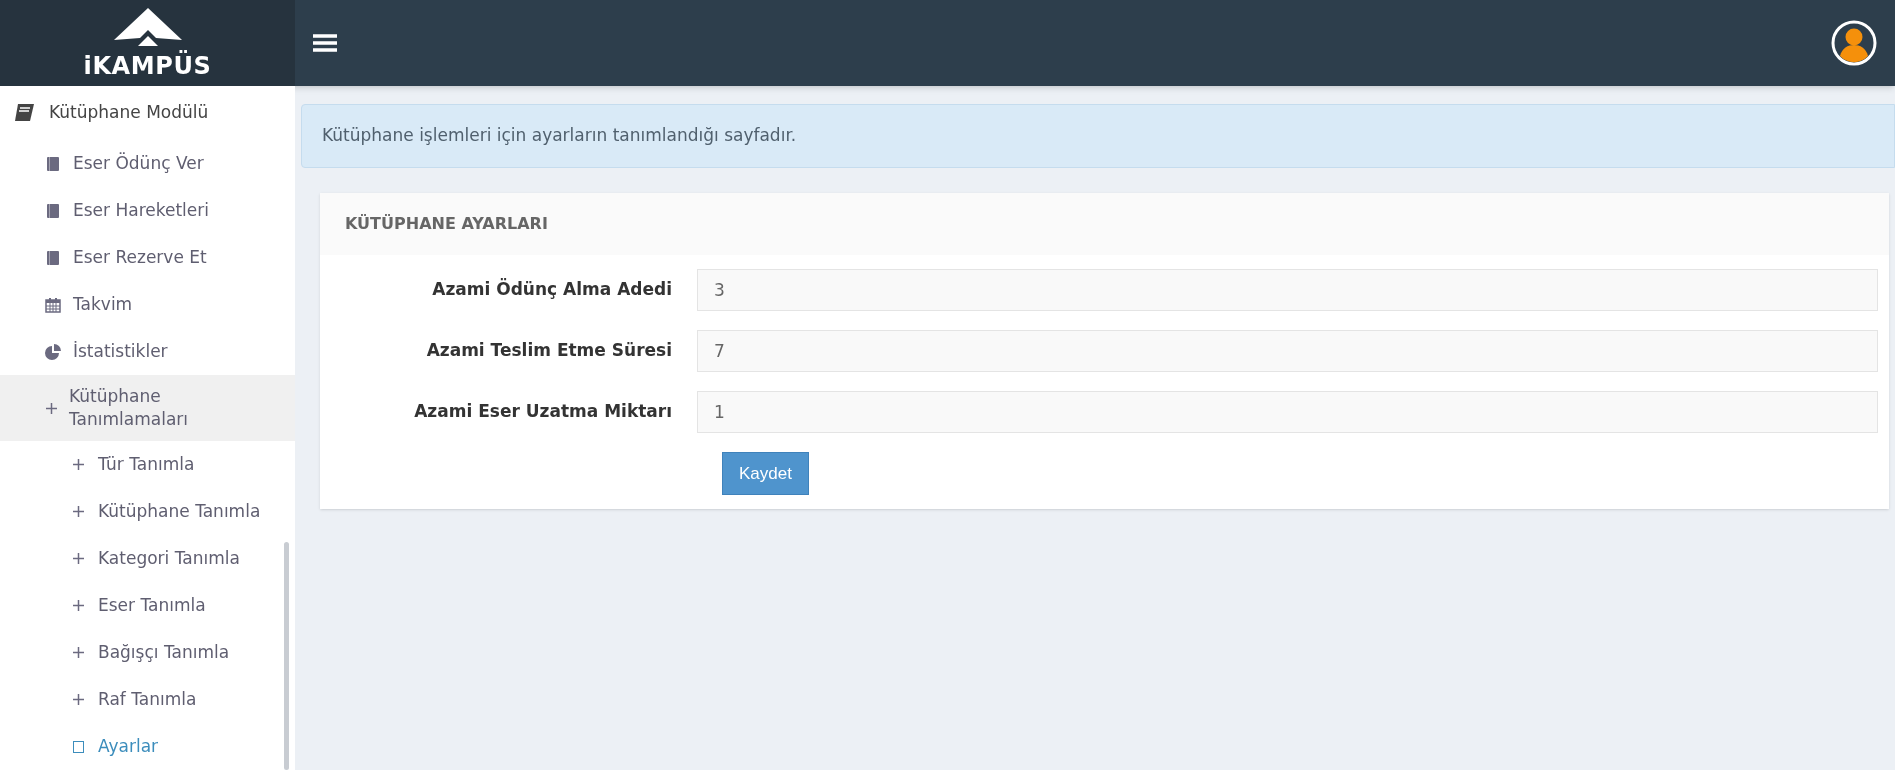  Describe the element at coordinates (140, 257) in the screenshot. I see `sidebar-item-label: Eser Rezerve Et` at that location.